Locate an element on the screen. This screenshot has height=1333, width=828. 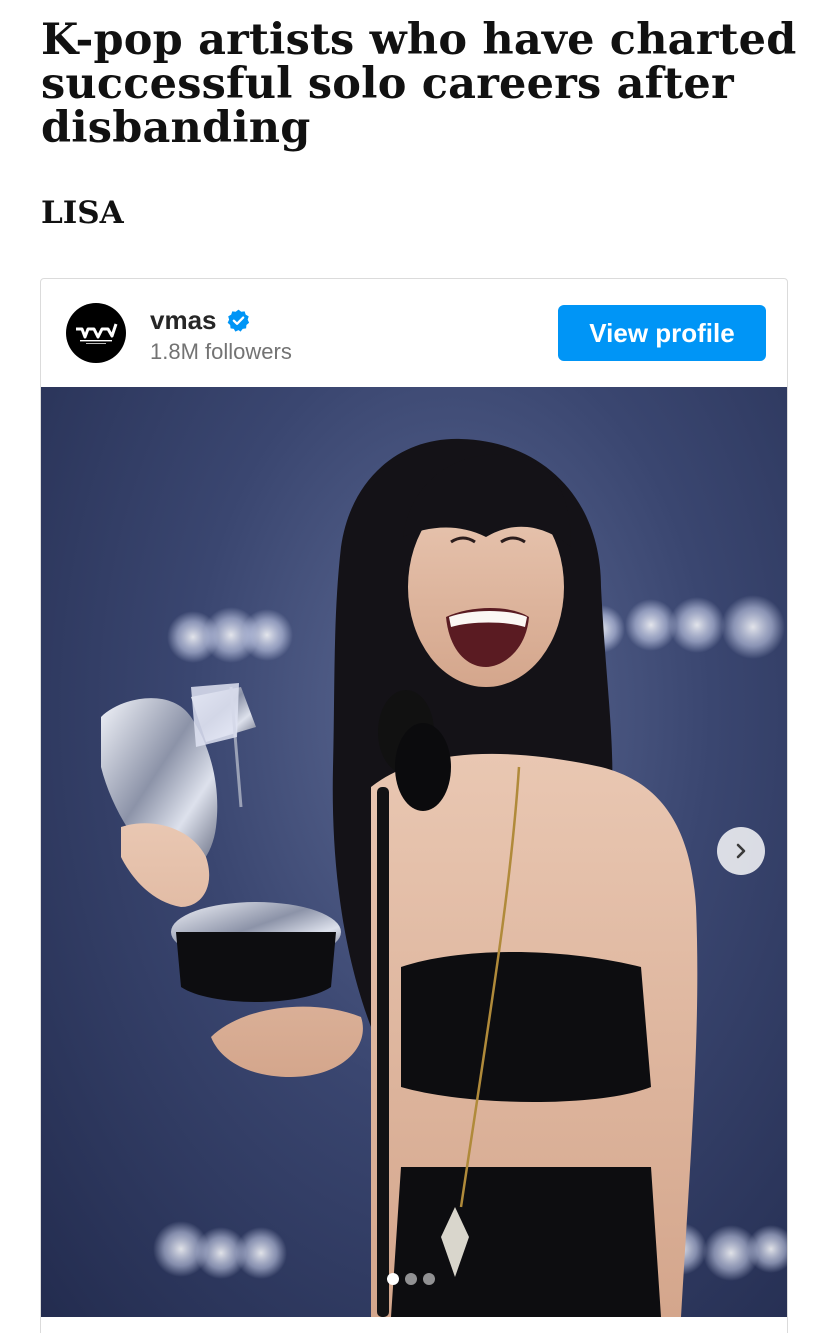
verified-badge-icon is located at coordinates (238, 320).